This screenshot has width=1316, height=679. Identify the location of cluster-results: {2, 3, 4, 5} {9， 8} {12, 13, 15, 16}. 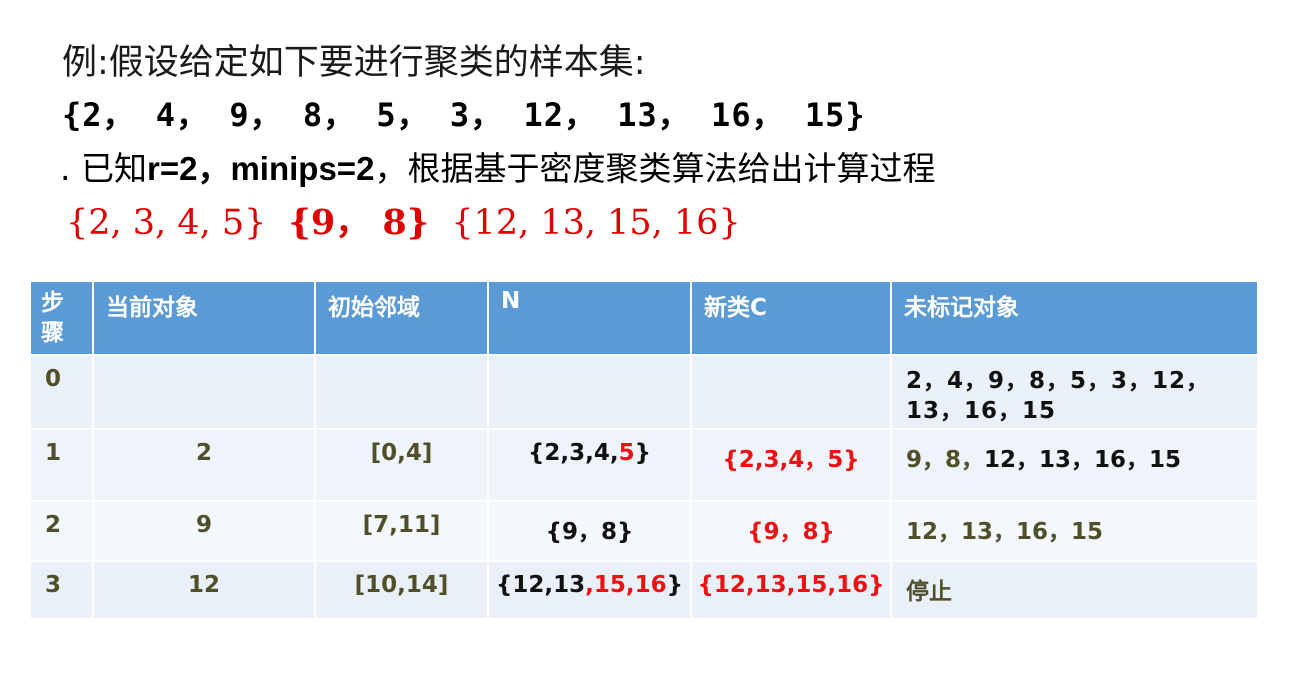
(414, 219).